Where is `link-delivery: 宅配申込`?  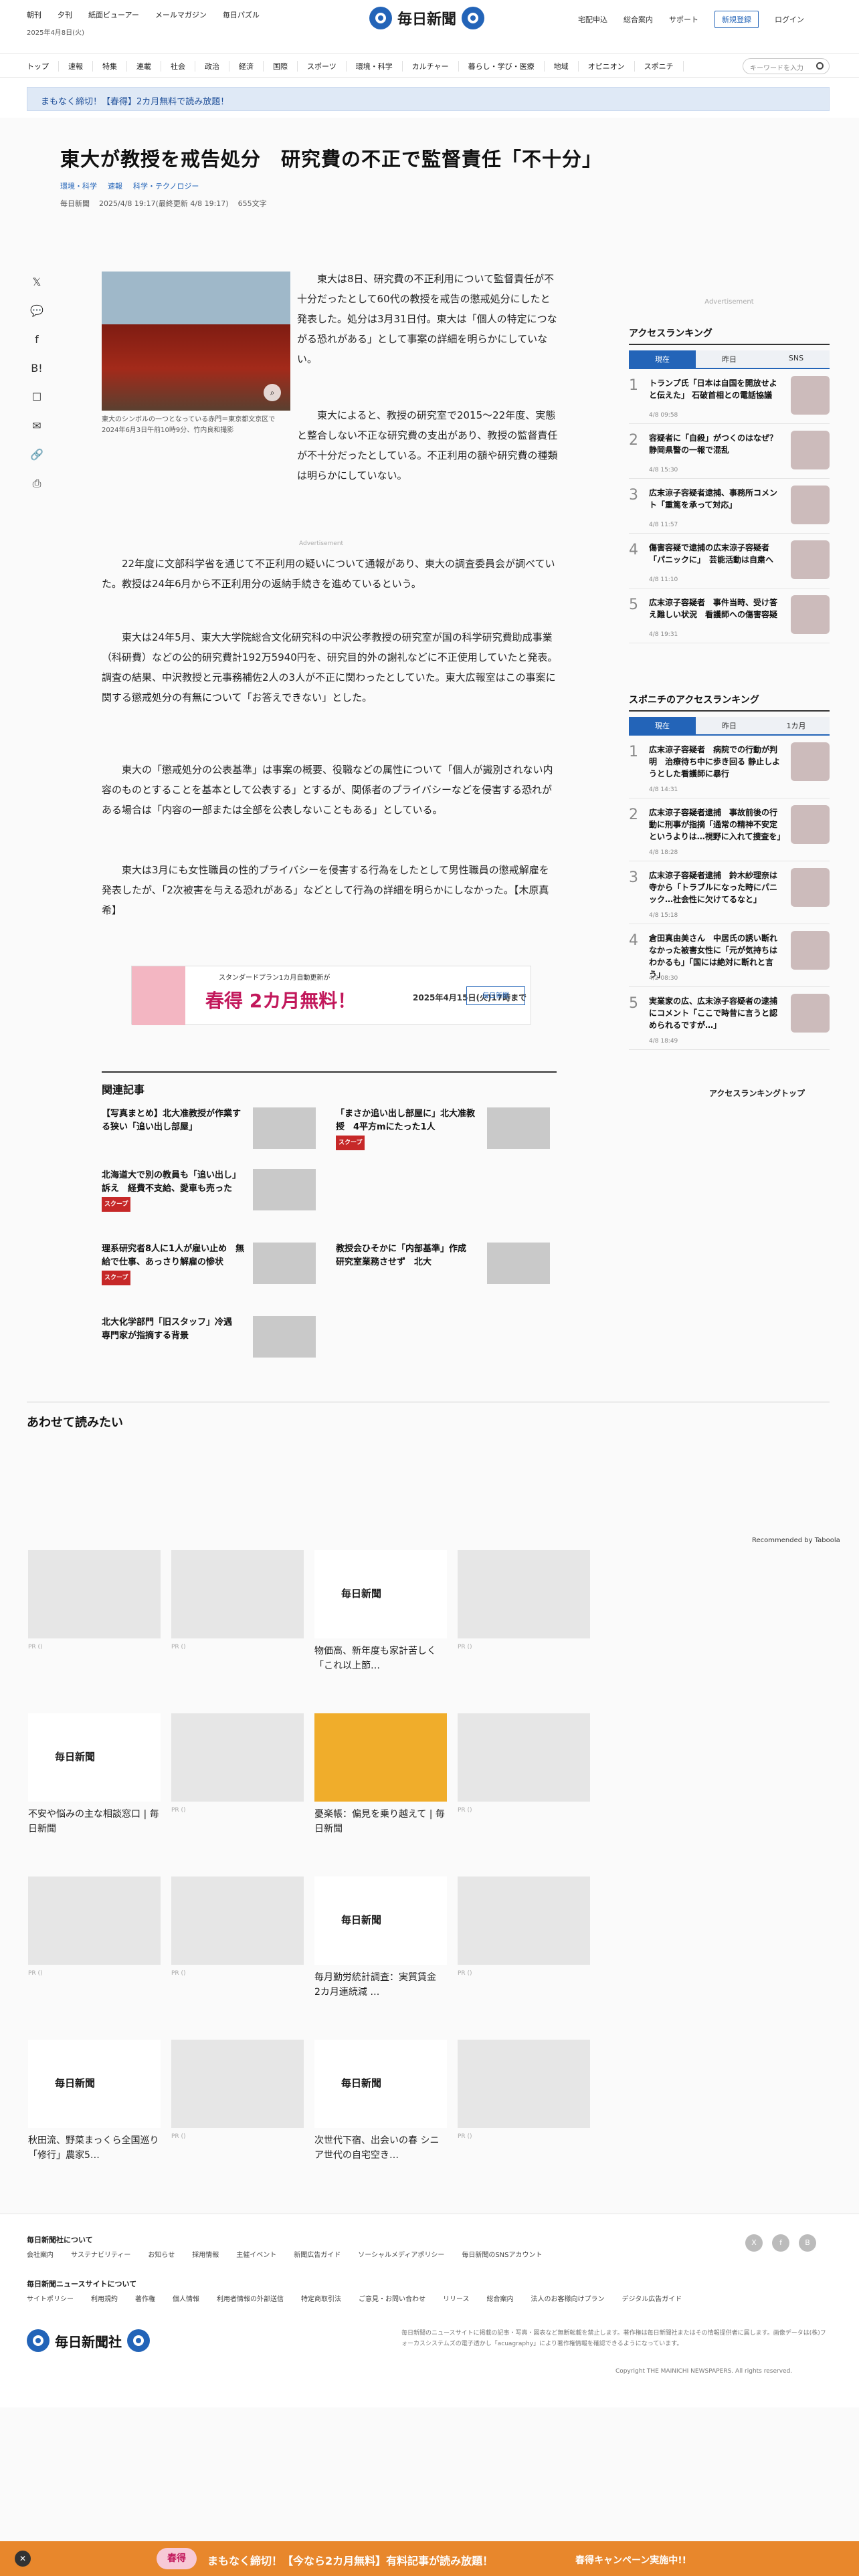
link-delivery: 宅配申込 is located at coordinates (592, 19).